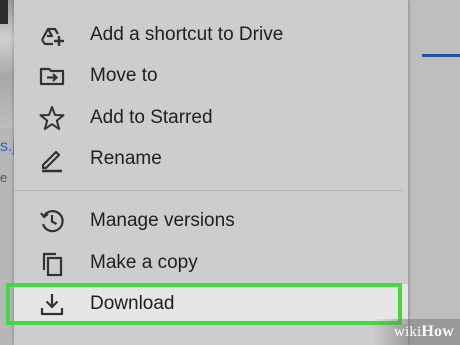  What do you see at coordinates (52, 221) in the screenshot?
I see `history-icon` at bounding box center [52, 221].